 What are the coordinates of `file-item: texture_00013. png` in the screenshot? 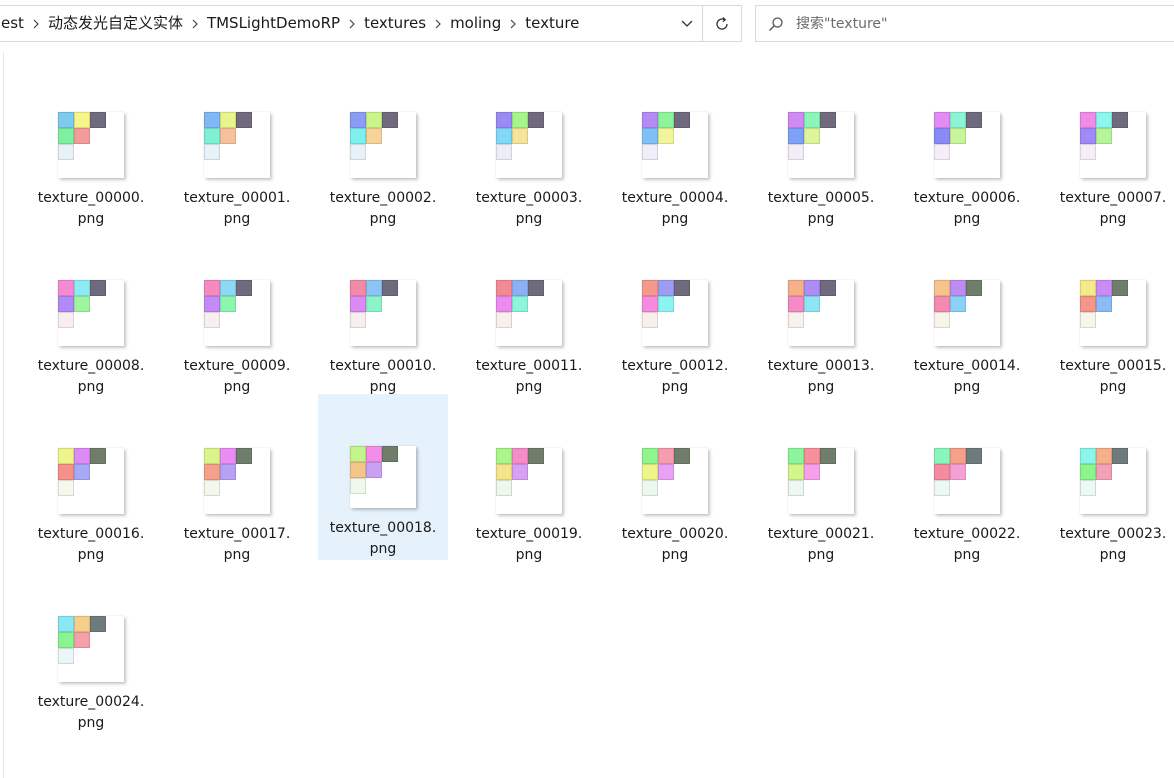 It's located at (821, 341).